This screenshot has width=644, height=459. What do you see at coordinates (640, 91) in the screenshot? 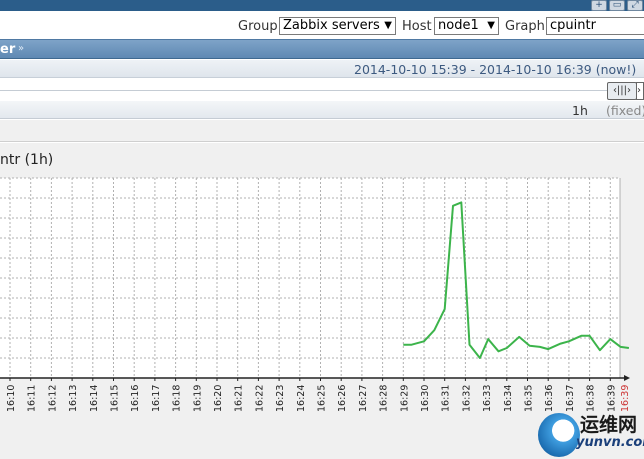
I see `scroll-right-icon: ›` at bounding box center [640, 91].